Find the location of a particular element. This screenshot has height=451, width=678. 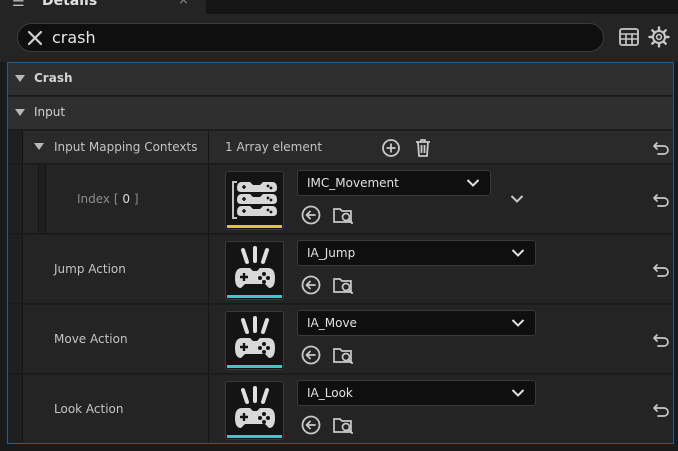

asset-name: IA_Look is located at coordinates (330, 393).